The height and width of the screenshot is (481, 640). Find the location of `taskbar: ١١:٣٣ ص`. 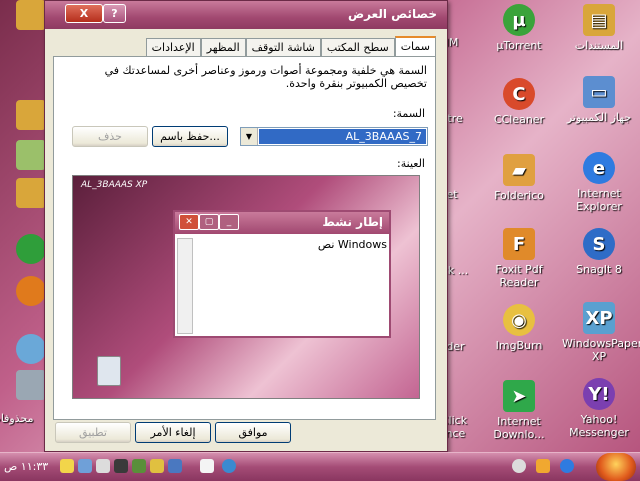

taskbar: ١١:٣٣ ص is located at coordinates (320, 466).